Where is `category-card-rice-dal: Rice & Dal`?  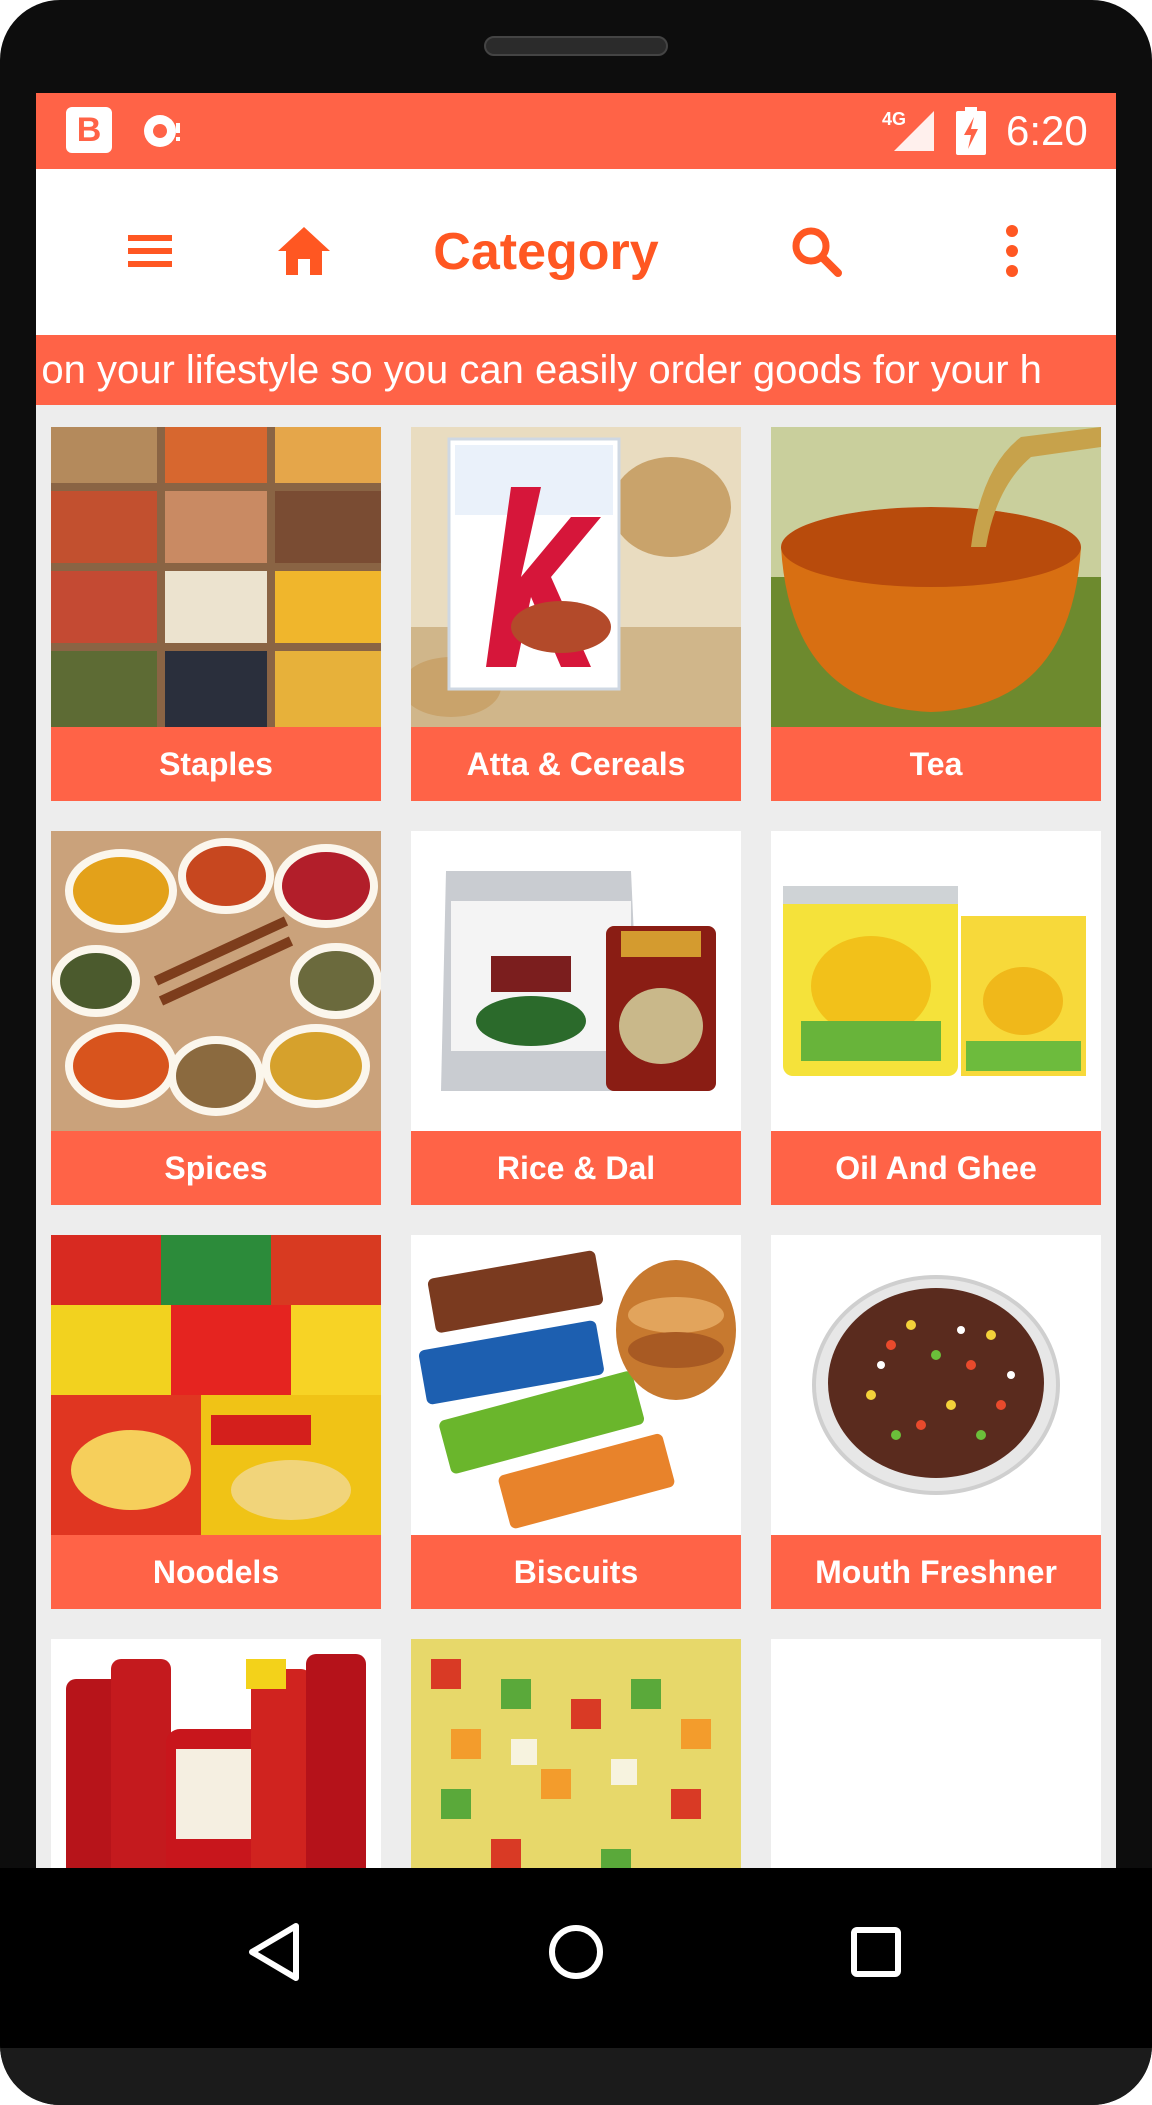 category-card-rice-dal: Rice & Dal is located at coordinates (576, 1018).